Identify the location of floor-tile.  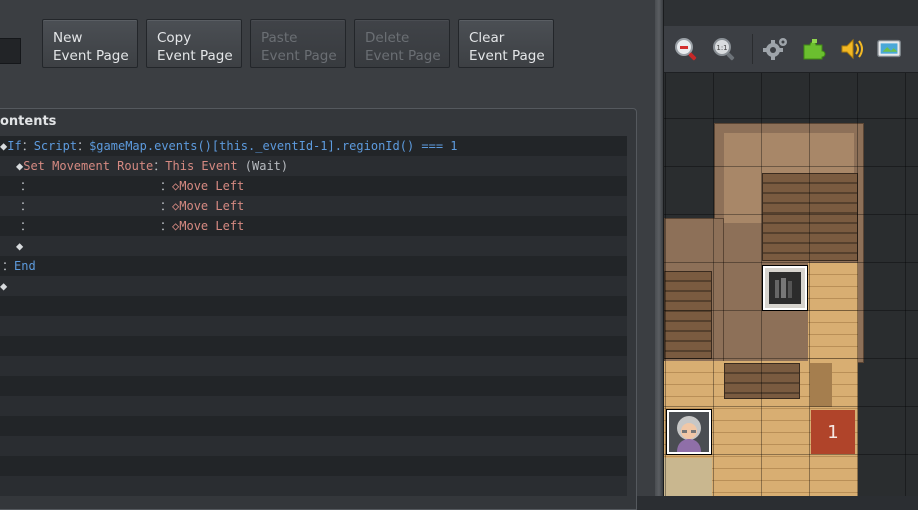
(688, 477).